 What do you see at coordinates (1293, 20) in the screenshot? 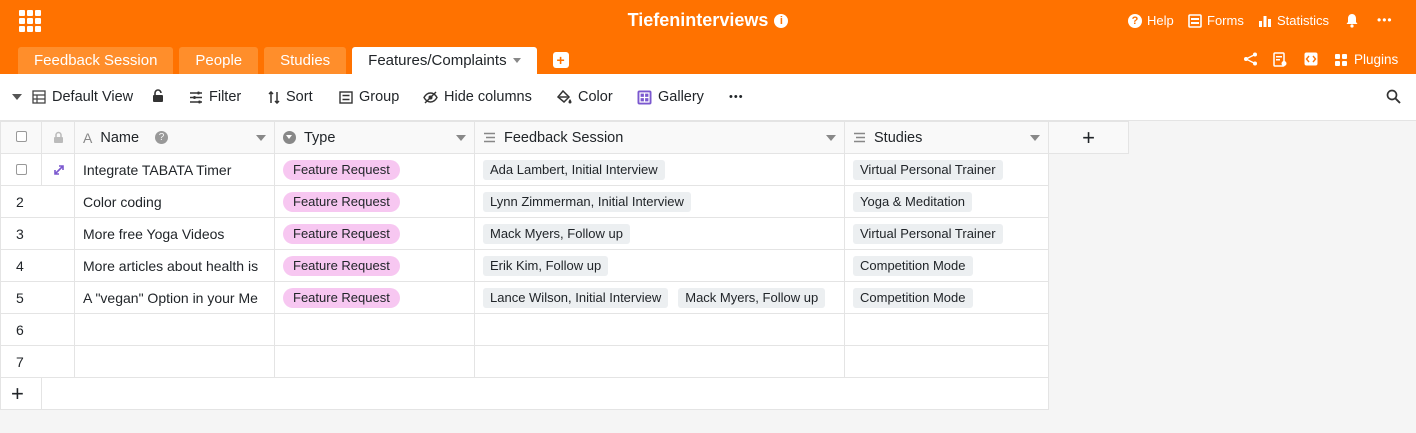
I see `statistics-button: Statistics` at bounding box center [1293, 20].